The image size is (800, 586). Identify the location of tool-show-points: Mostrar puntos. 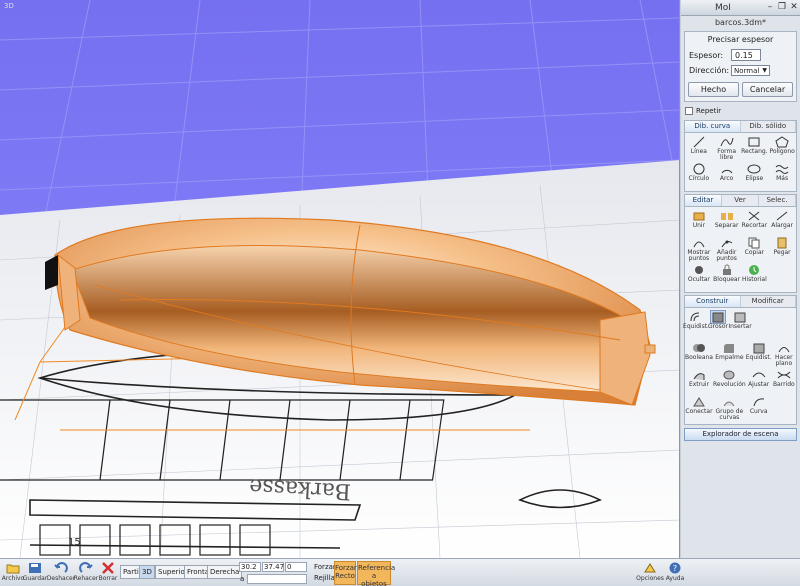
(699, 249).